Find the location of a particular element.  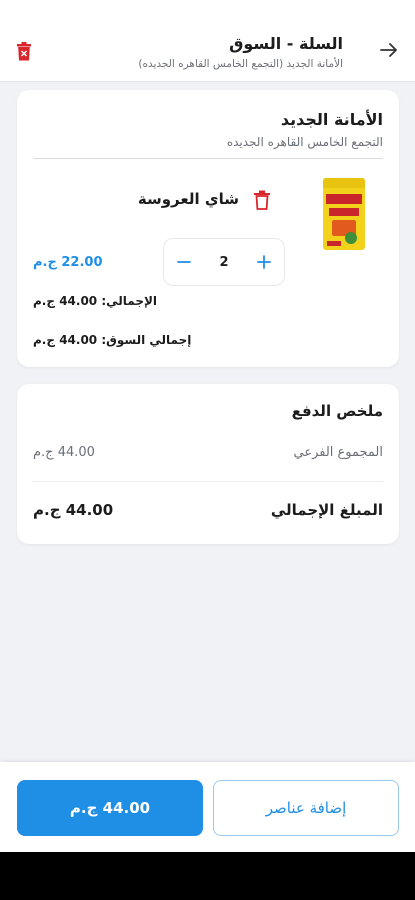

total-label: المبلغ الإجمالي is located at coordinates (326, 510).